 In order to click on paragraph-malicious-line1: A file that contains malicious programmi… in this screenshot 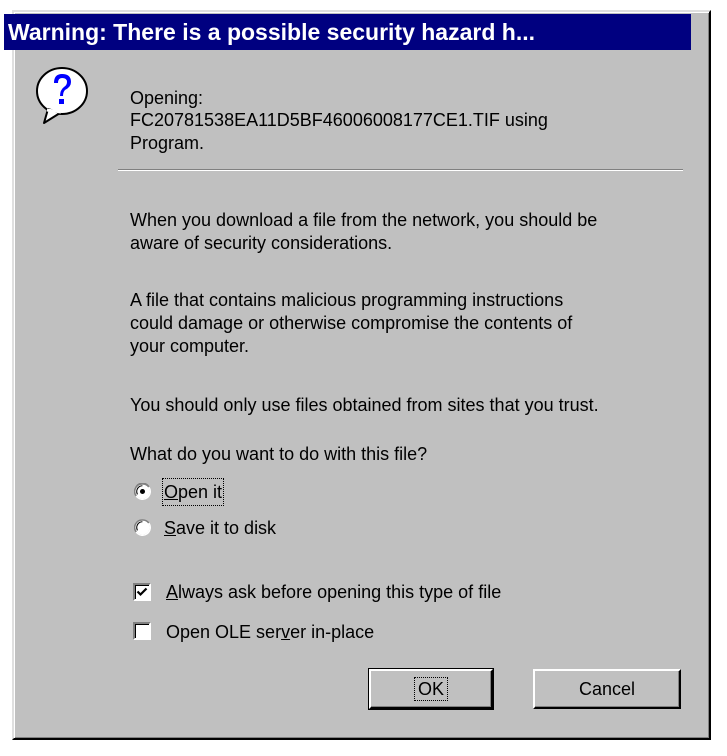, I will do `click(347, 300)`.